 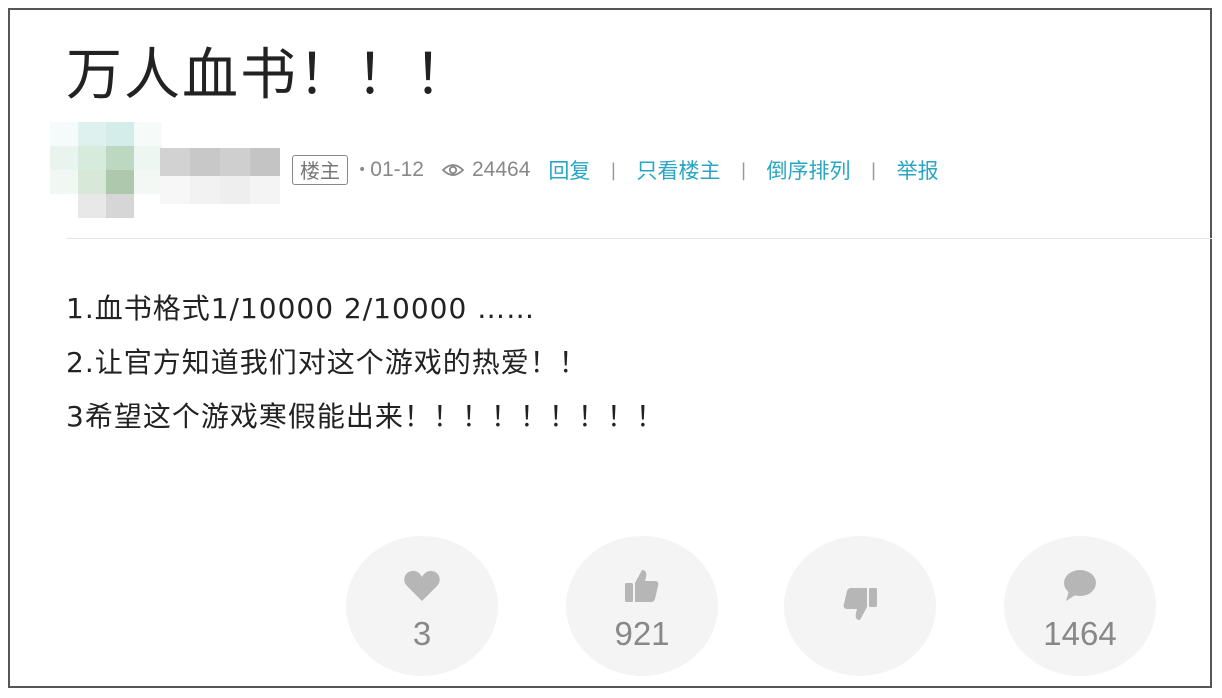 What do you see at coordinates (269, 75) in the screenshot?
I see `post-title: 万人血书！！！` at bounding box center [269, 75].